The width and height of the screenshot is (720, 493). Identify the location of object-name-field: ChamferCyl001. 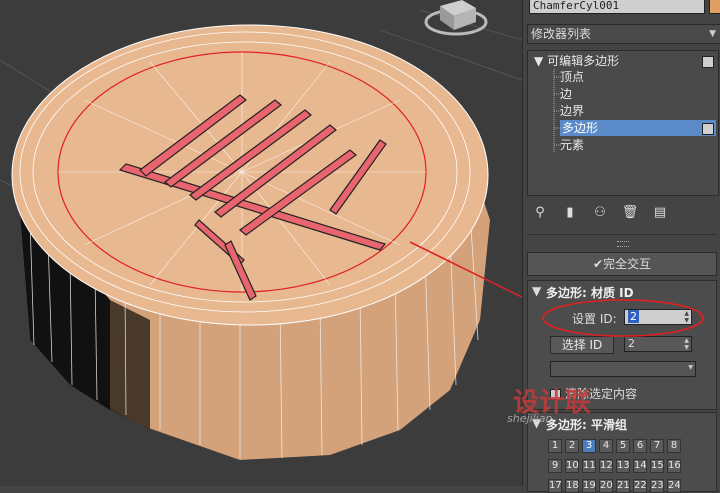
(617, 7).